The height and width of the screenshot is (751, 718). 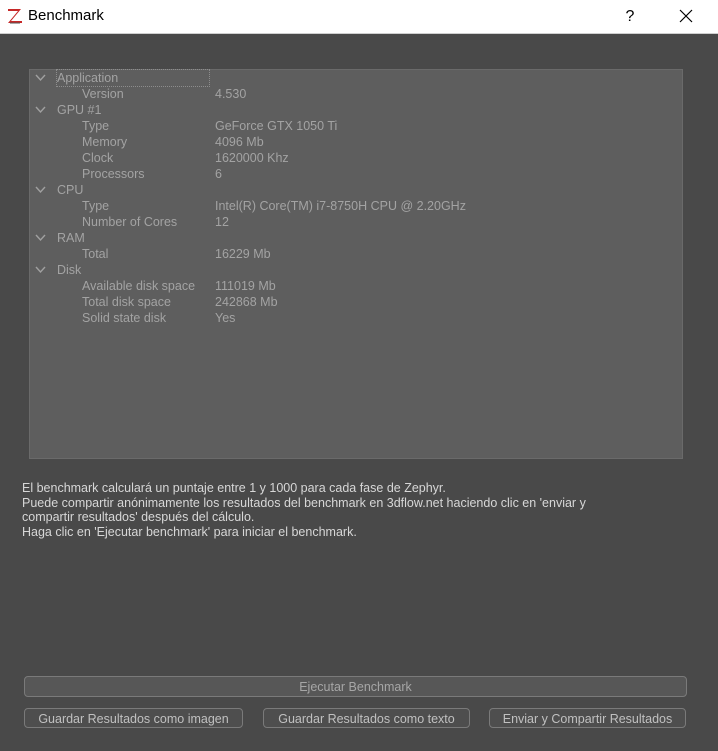 I want to click on tree-item-value: 111019 Mb, so click(x=245, y=286).